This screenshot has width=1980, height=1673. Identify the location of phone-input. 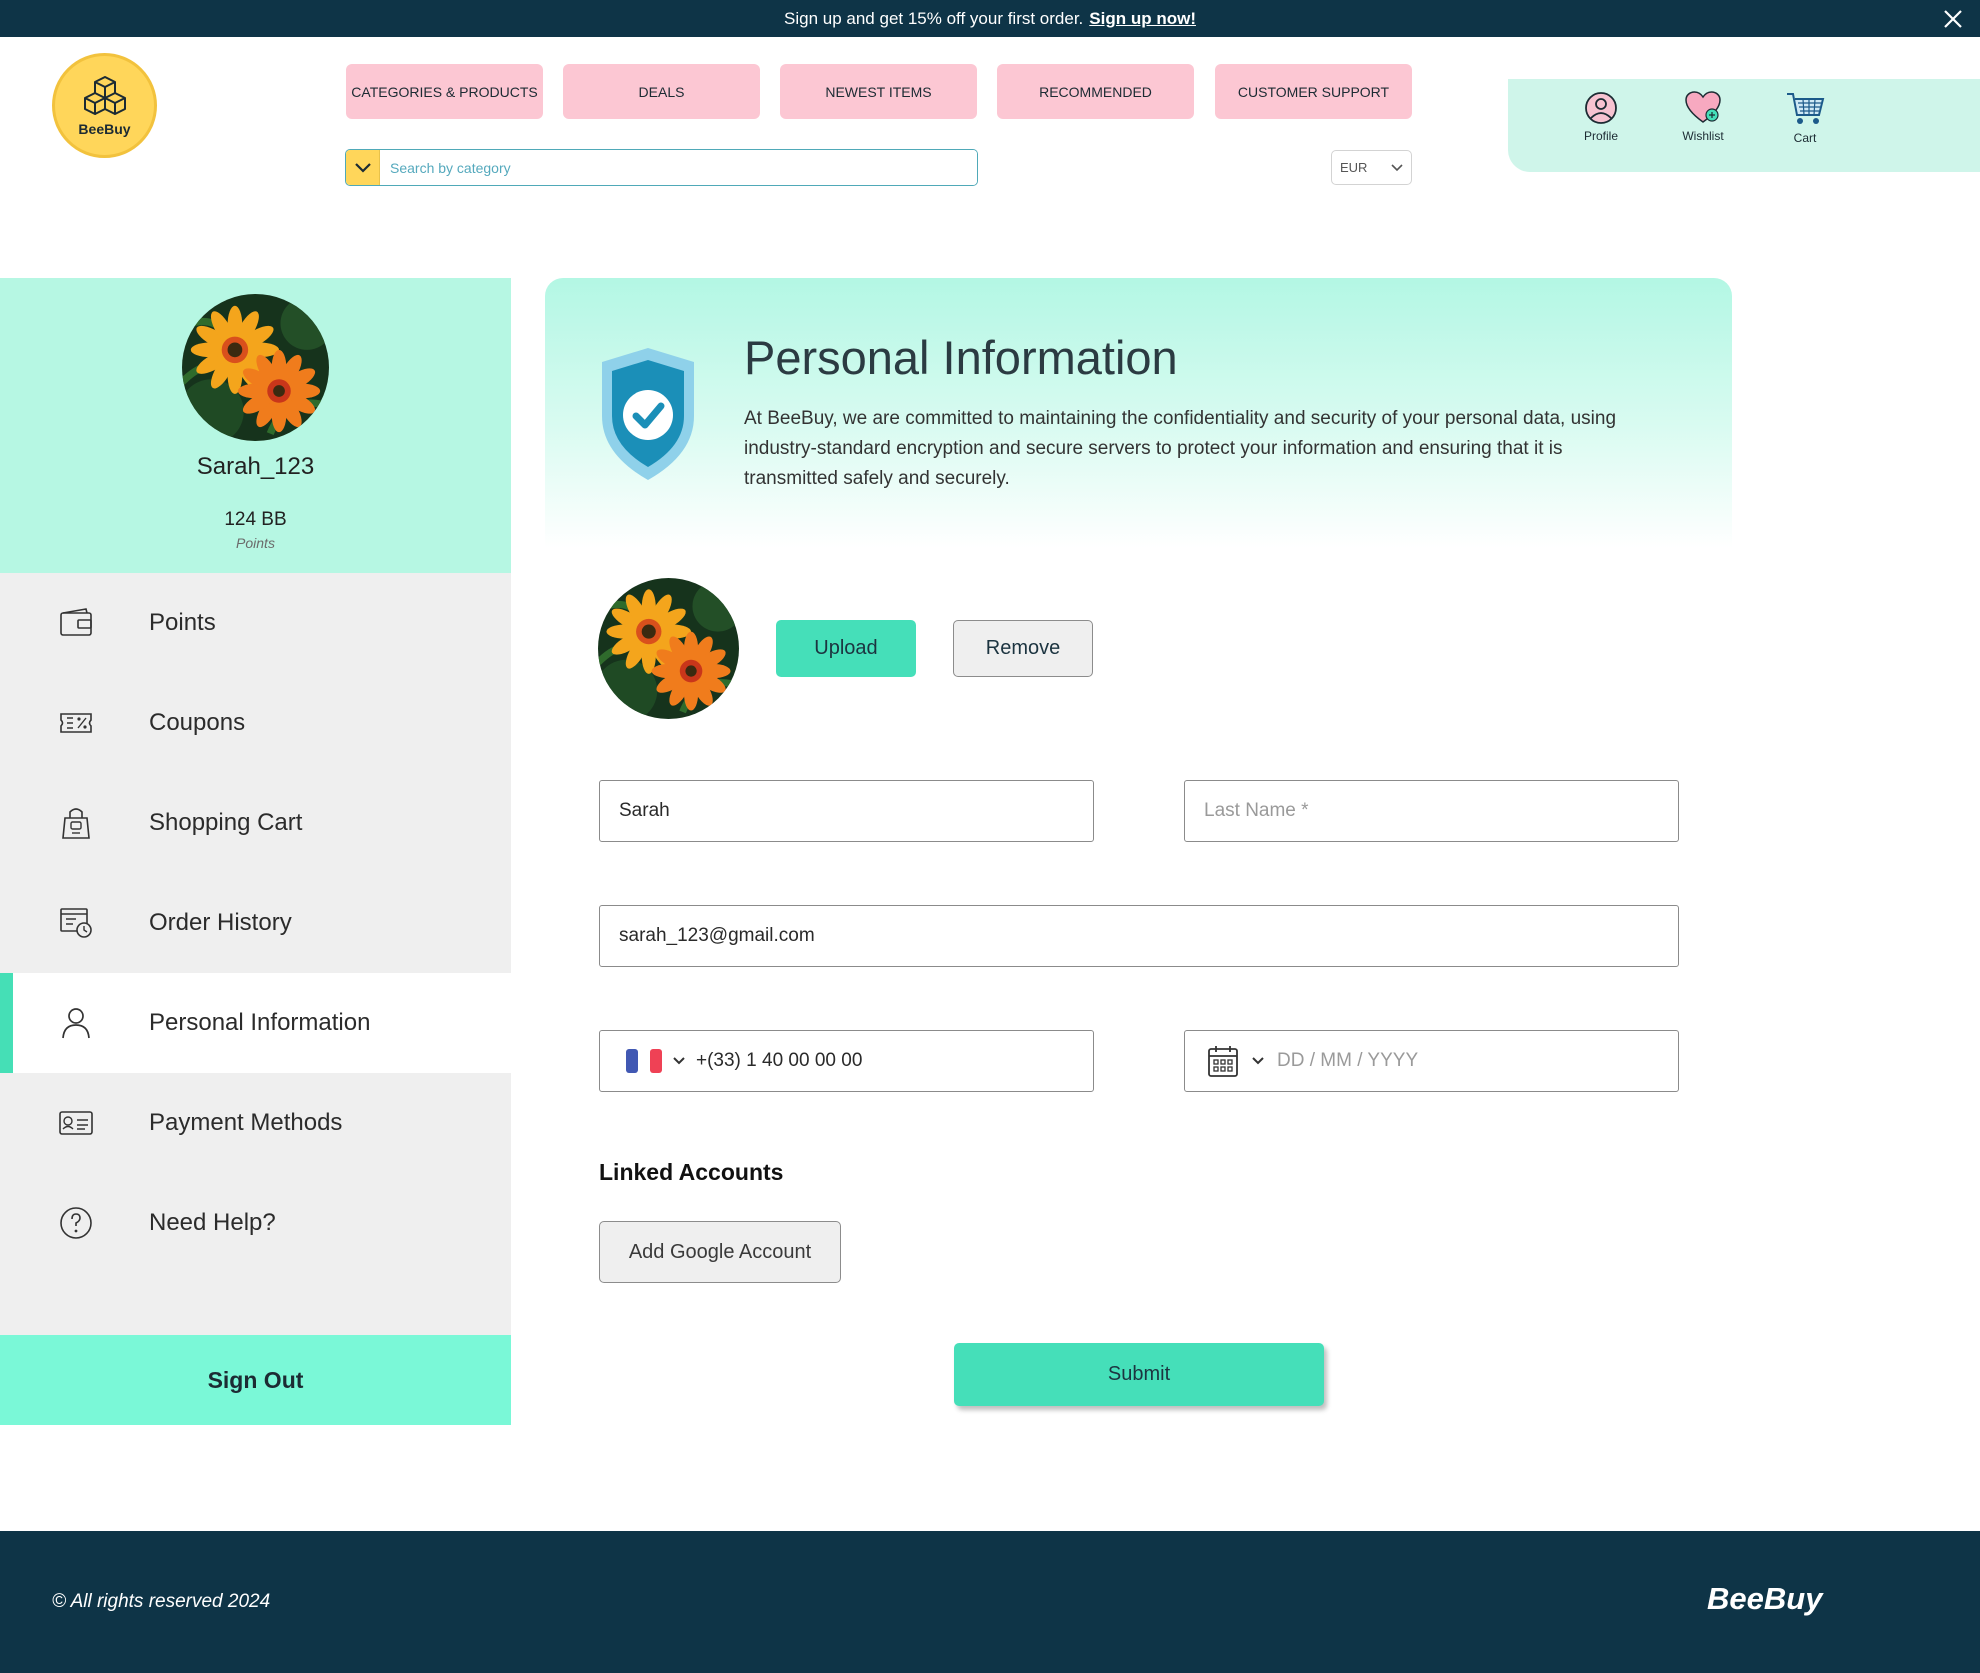
(889, 1061).